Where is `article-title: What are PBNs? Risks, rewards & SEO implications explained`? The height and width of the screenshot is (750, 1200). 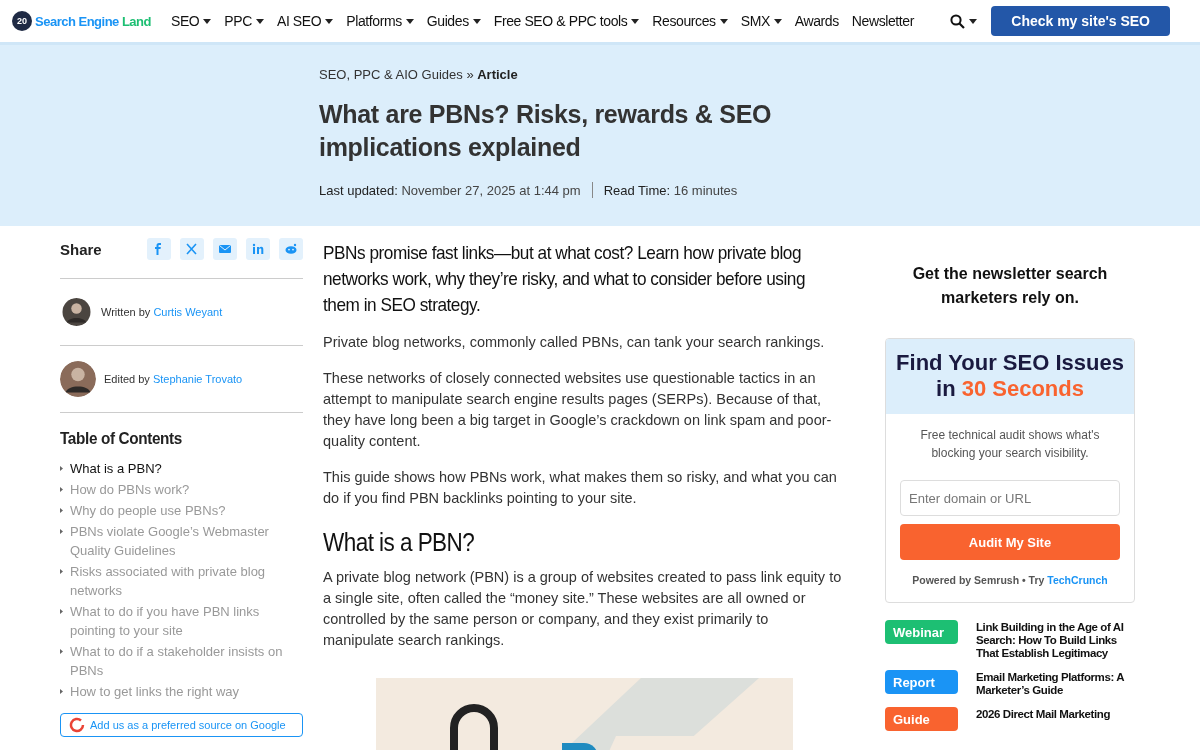 article-title: What are PBNs? Risks, rewards & SEO implications explained is located at coordinates (546, 131).